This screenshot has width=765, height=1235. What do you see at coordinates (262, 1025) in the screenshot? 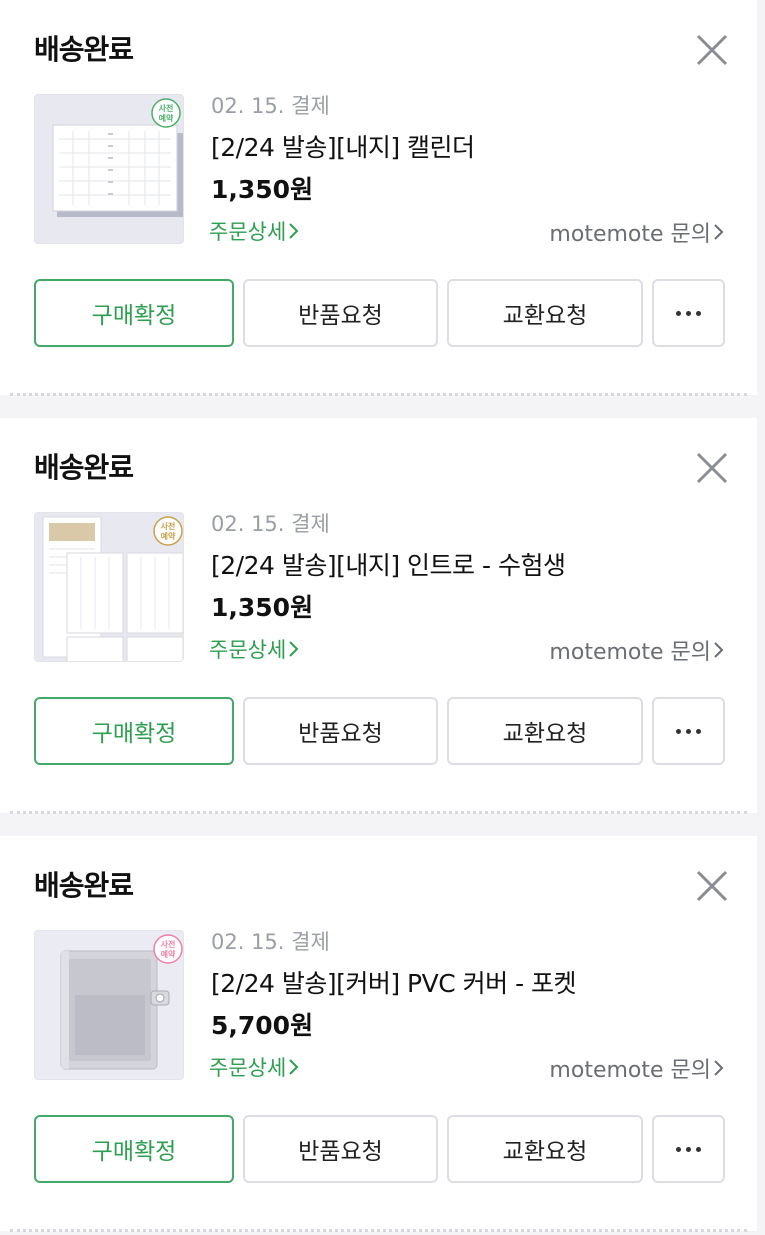
I see `product-price: 5,700원` at bounding box center [262, 1025].